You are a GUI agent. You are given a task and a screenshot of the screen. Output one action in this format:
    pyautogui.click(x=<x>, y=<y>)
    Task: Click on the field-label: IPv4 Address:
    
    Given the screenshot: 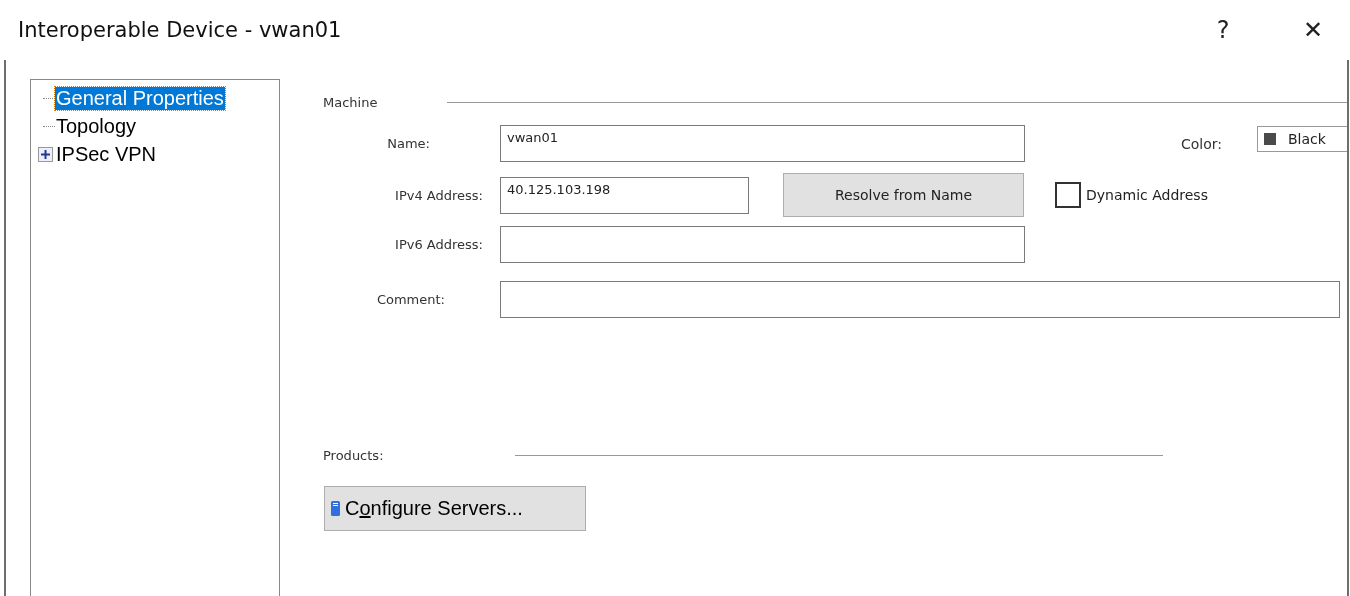 What is the action you would take?
    pyautogui.click(x=439, y=195)
    